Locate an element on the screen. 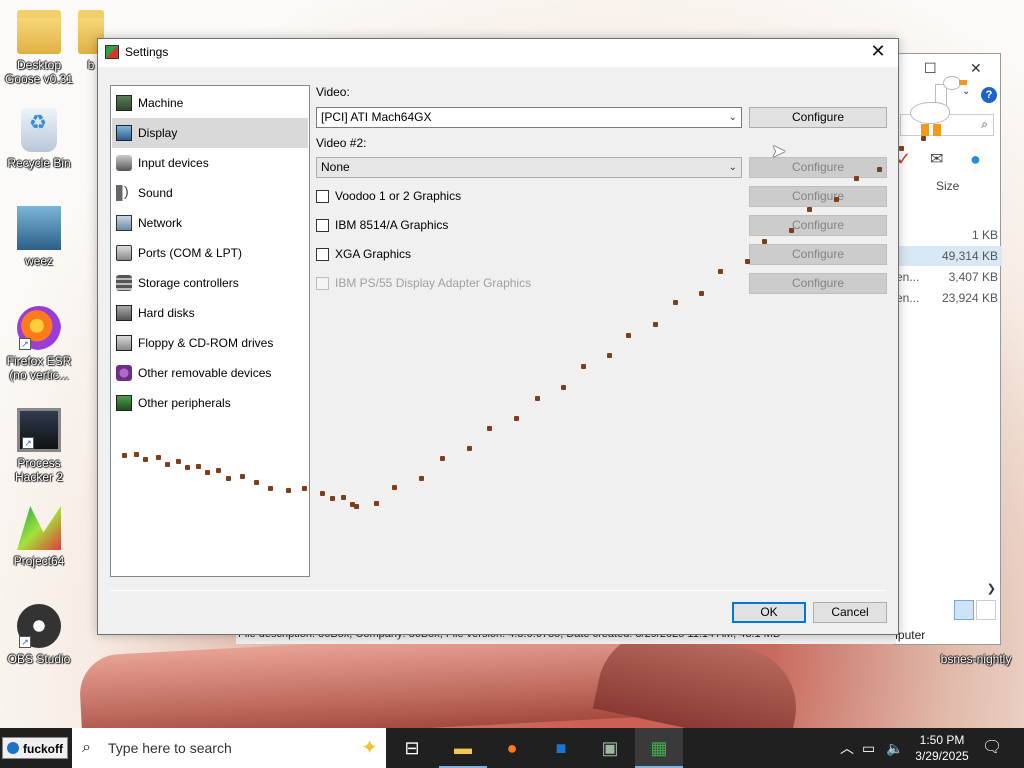 The height and width of the screenshot is (768, 1024). large-icons-view-icon is located at coordinates (986, 610).